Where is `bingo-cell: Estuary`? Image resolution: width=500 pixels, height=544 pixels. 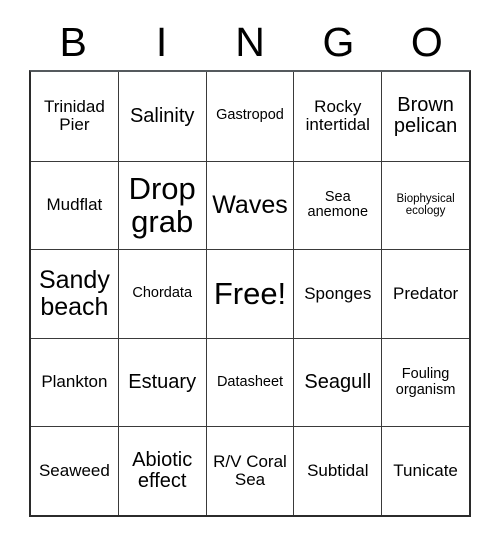
bingo-cell: Estuary is located at coordinates (161, 382).